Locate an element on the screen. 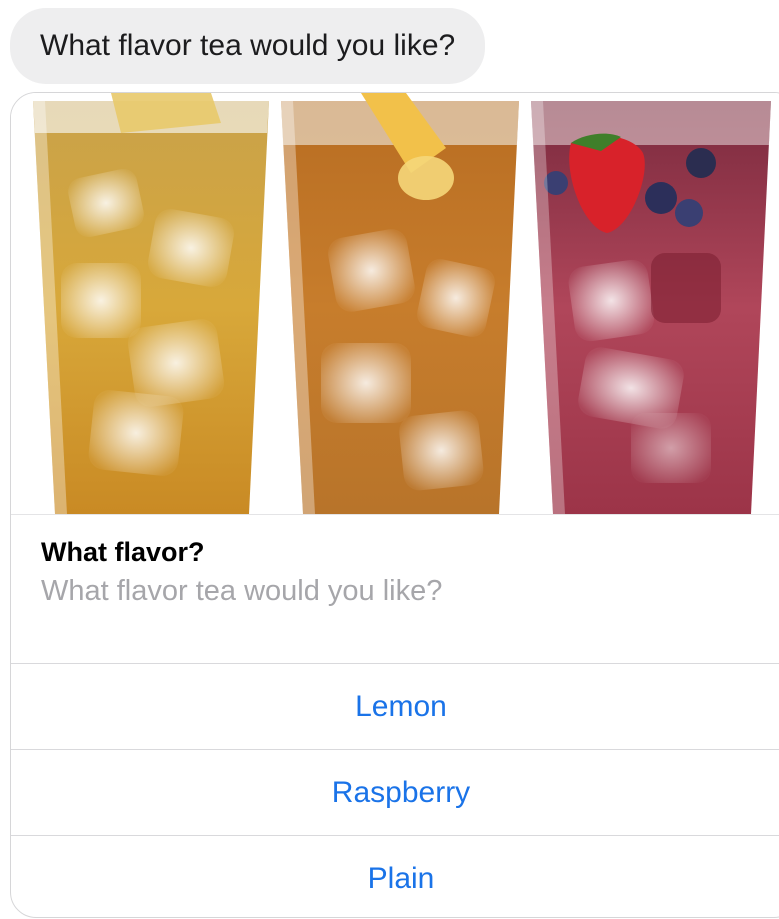 The width and height of the screenshot is (779, 919). card-title: What flavor? is located at coordinates (123, 552).